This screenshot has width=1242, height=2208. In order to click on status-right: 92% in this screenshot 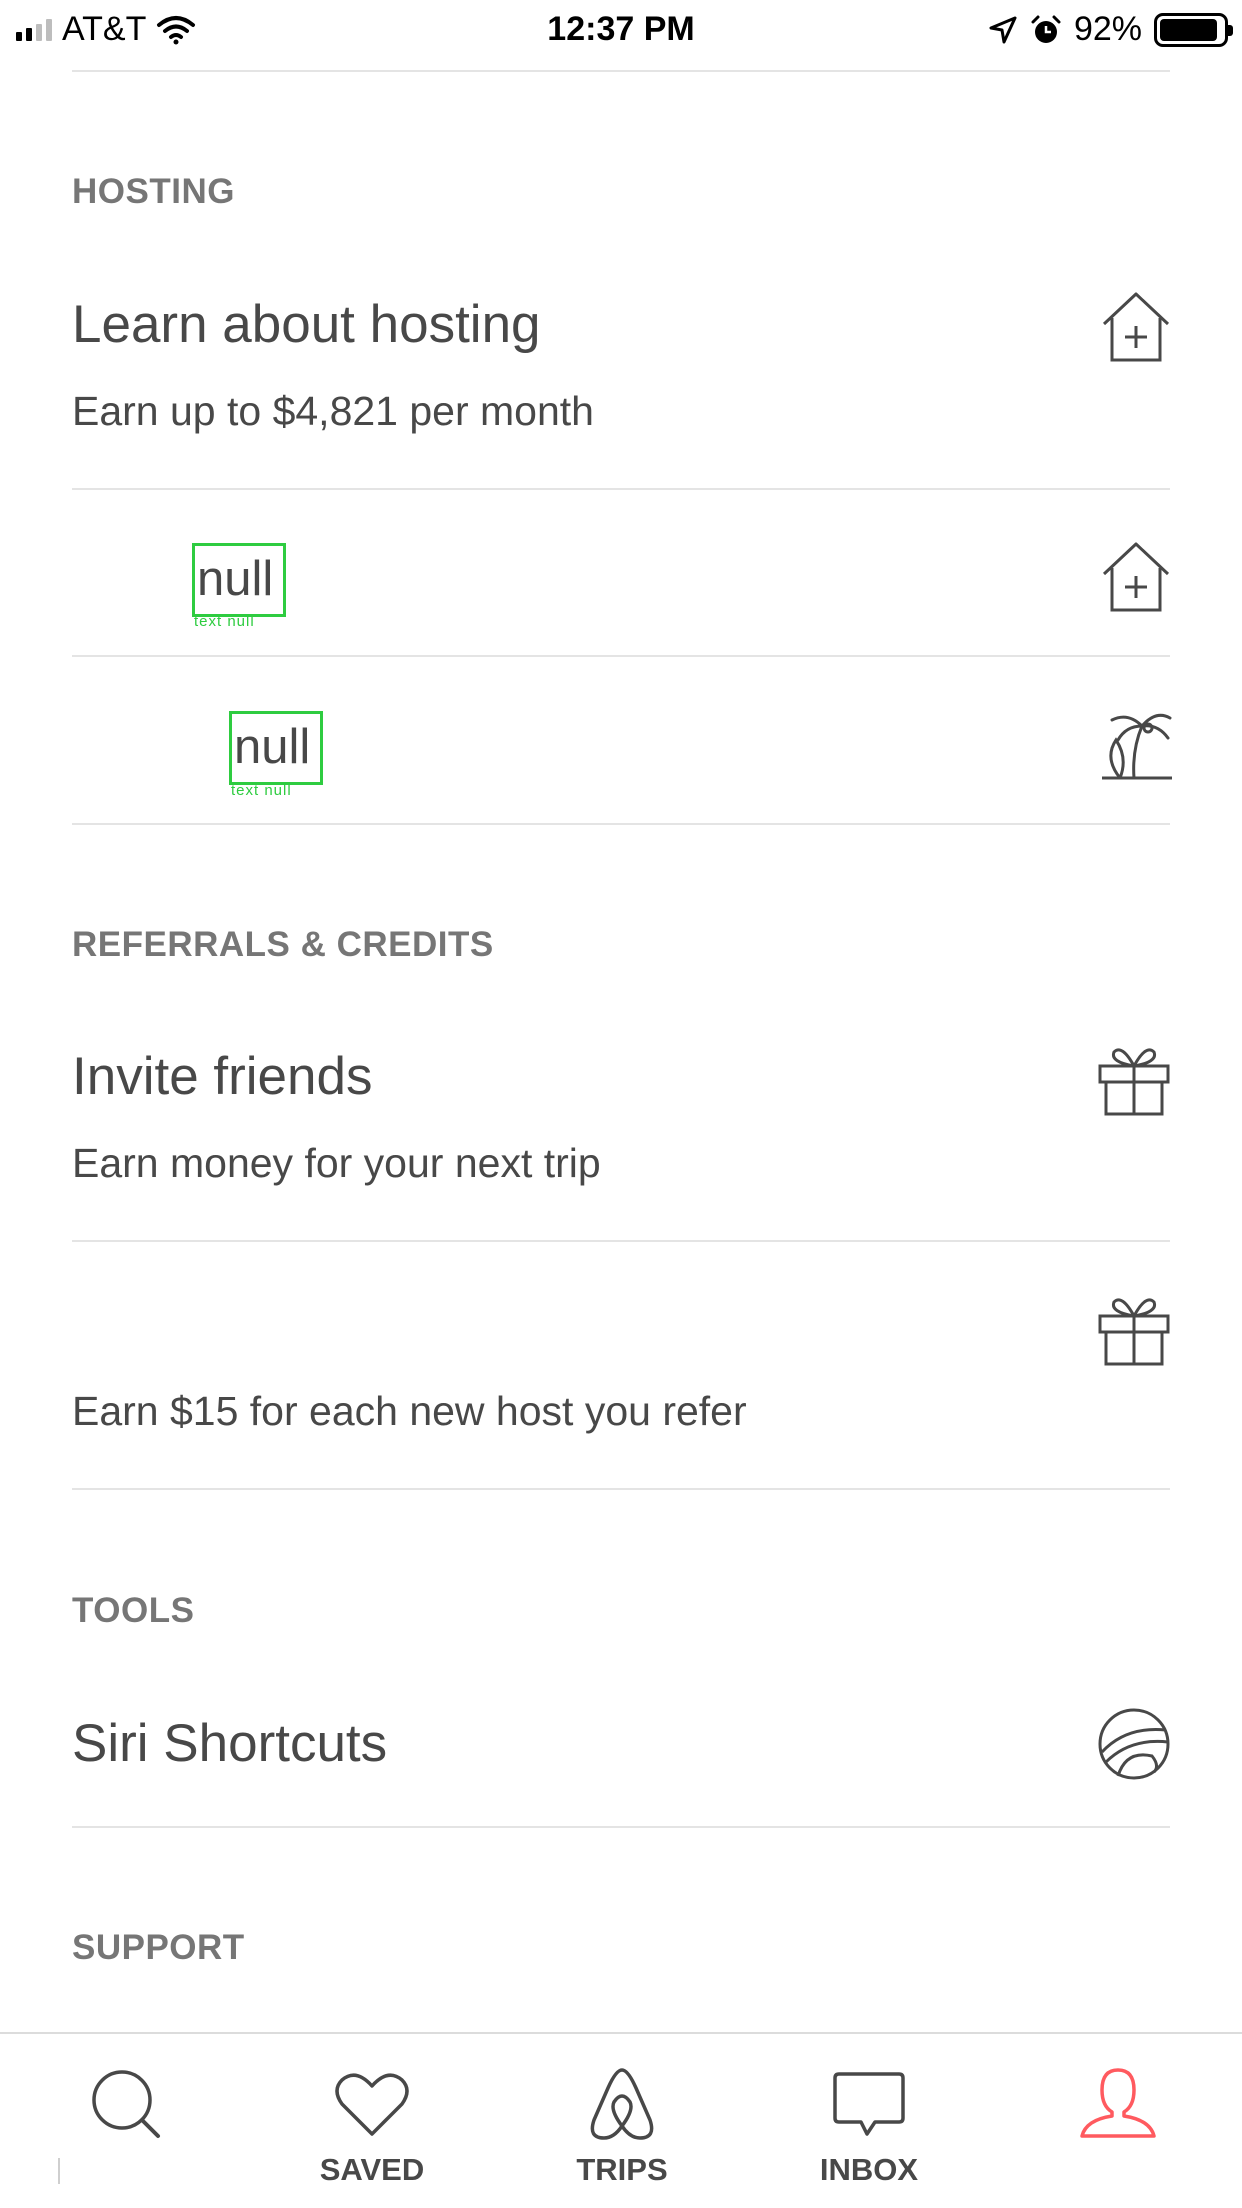, I will do `click(1110, 29)`.